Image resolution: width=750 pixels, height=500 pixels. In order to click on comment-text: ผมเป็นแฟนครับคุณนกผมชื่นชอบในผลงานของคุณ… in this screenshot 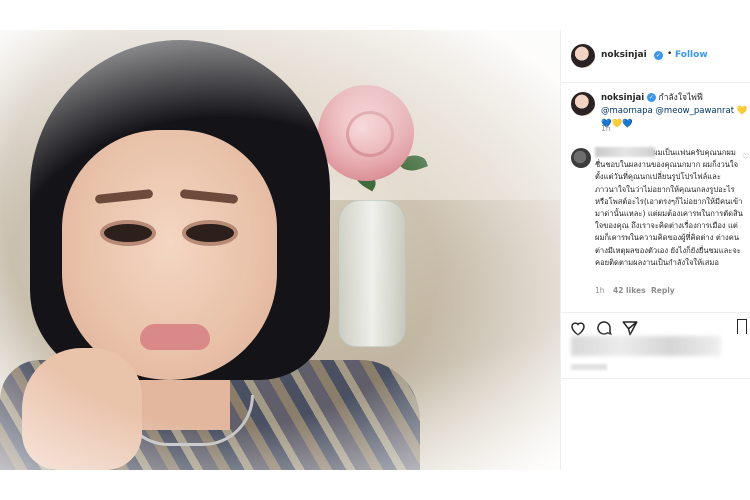, I will do `click(669, 207)`.